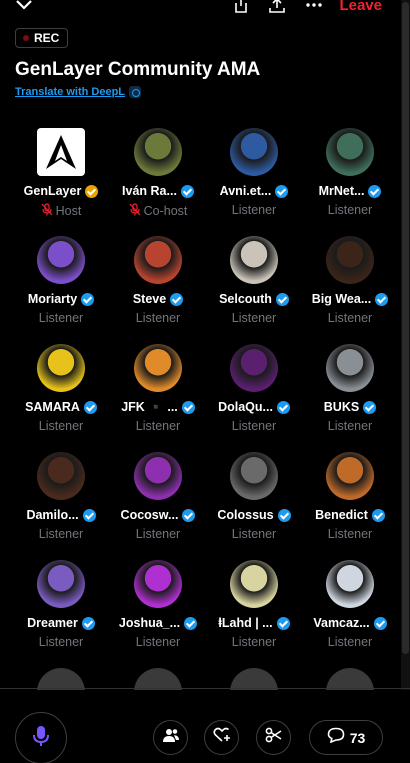 This screenshot has height=763, width=410. Describe the element at coordinates (241, 9) in the screenshot. I see `minimize-icon` at that location.